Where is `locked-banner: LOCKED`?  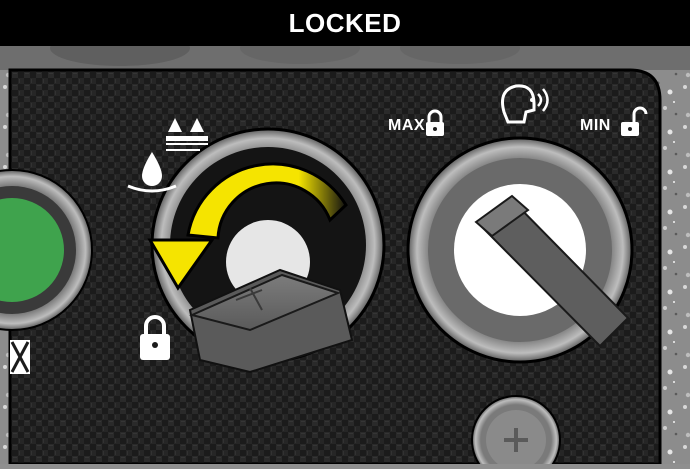 locked-banner: LOCKED is located at coordinates (345, 23).